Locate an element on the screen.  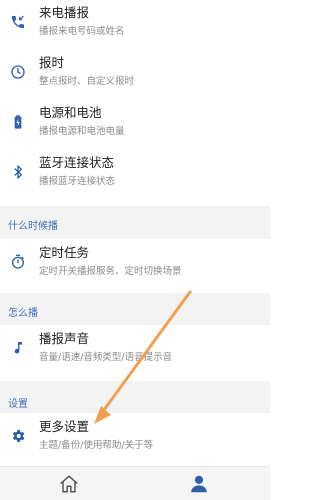
timer-icon is located at coordinates (18, 262).